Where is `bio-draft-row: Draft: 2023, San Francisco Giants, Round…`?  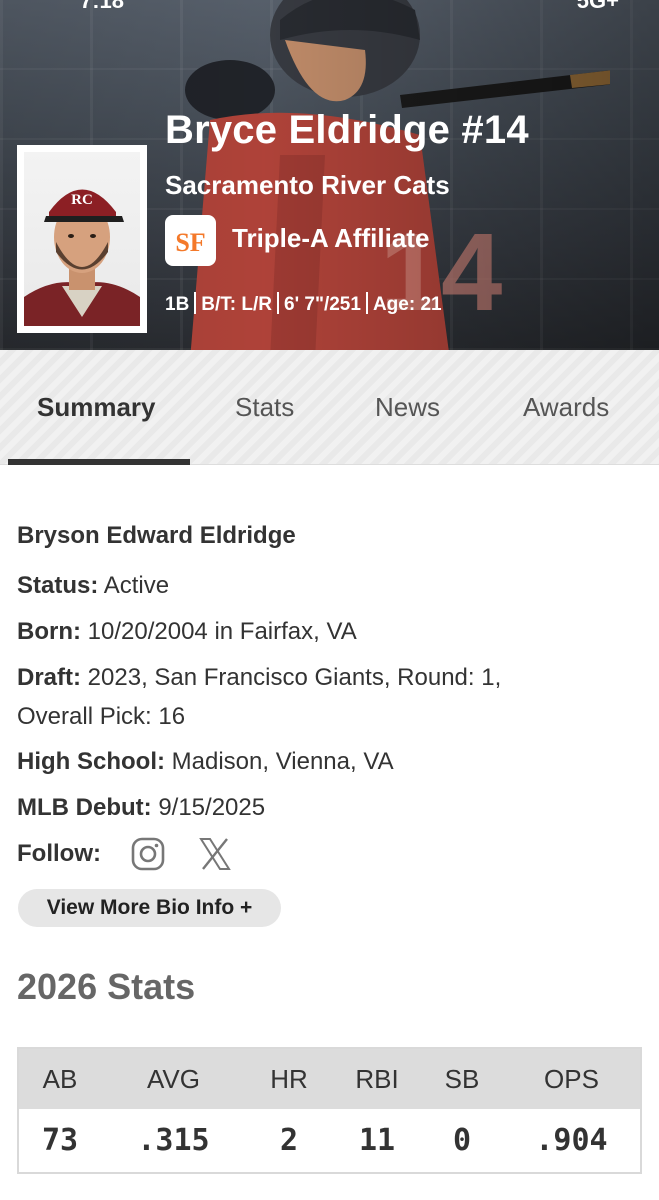
bio-draft-row: Draft: 2023, San Francisco Giants, Round… is located at coordinates (327, 697).